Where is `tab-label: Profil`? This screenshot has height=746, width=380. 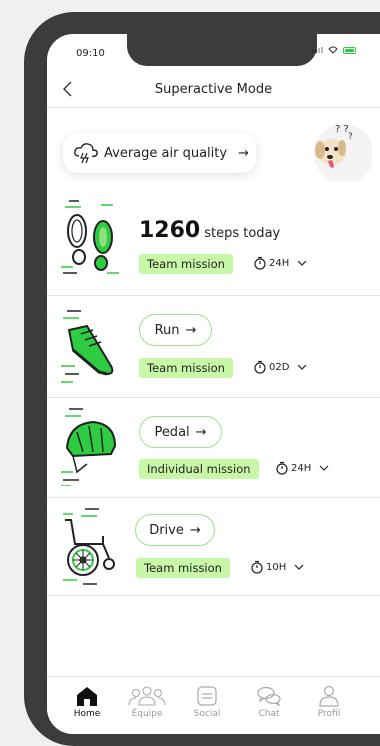
tab-label: Profil is located at coordinates (329, 714).